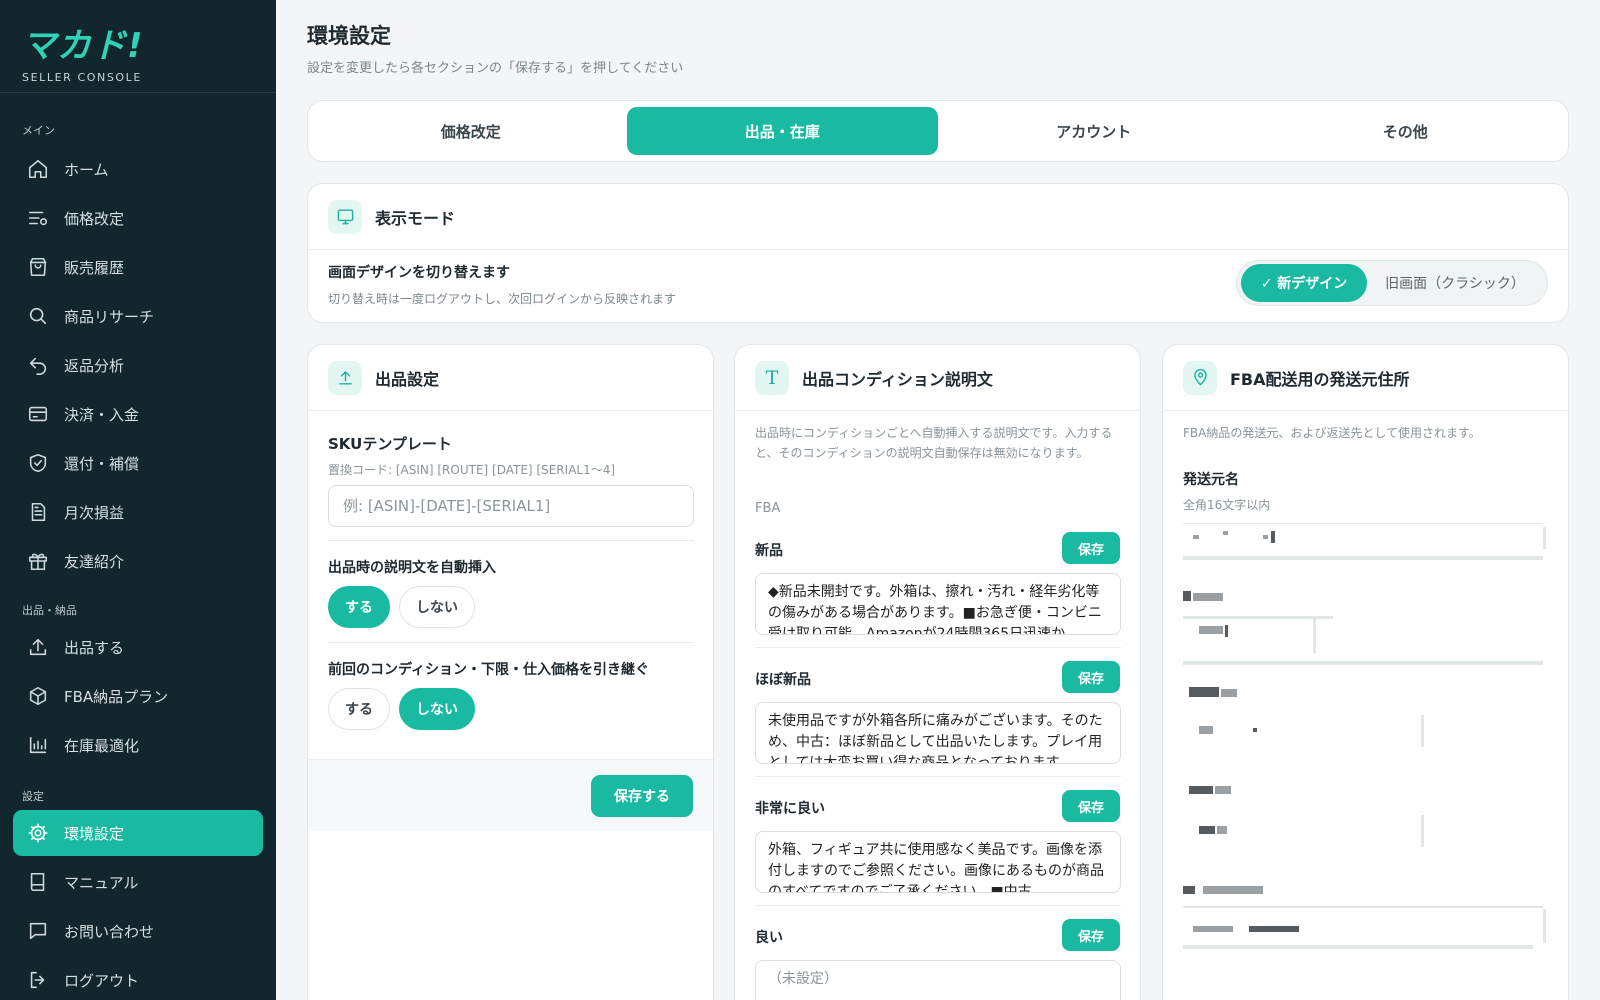  What do you see at coordinates (510, 378) in the screenshot?
I see `card-header: 出品設定` at bounding box center [510, 378].